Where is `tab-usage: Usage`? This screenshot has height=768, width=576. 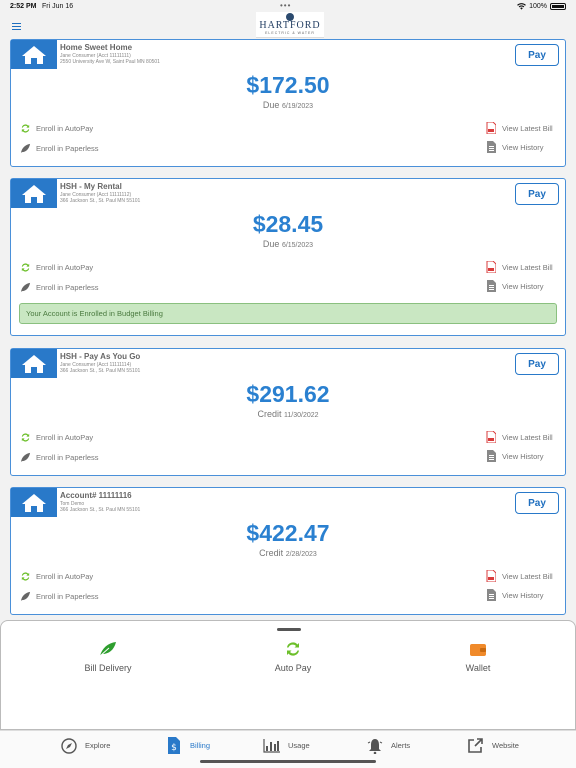
tab-usage: Usage is located at coordinates (286, 745).